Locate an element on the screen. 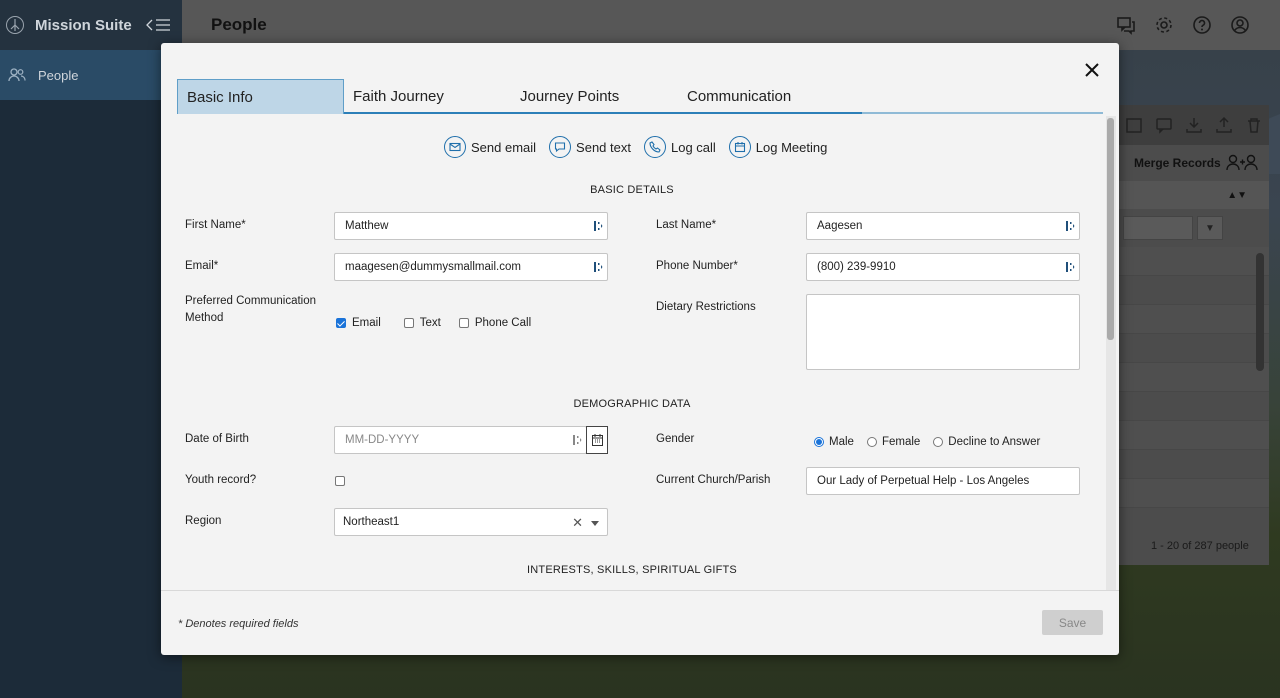 The width and height of the screenshot is (1280, 698). youth-label: Youth record? is located at coordinates (221, 480).